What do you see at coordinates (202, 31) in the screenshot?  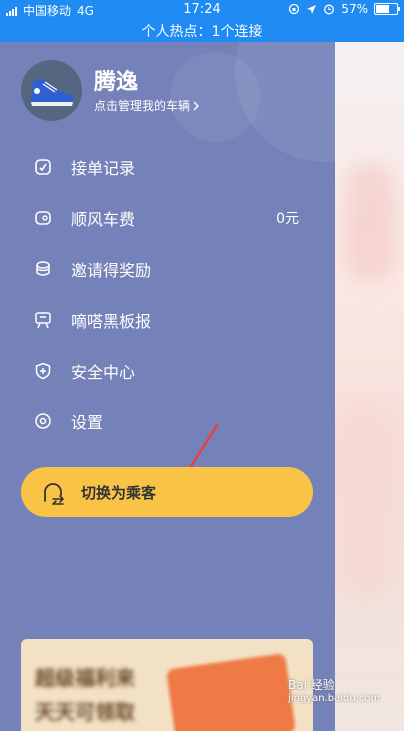 I see `hotspot-banner: 个人热点：1个连接` at bounding box center [202, 31].